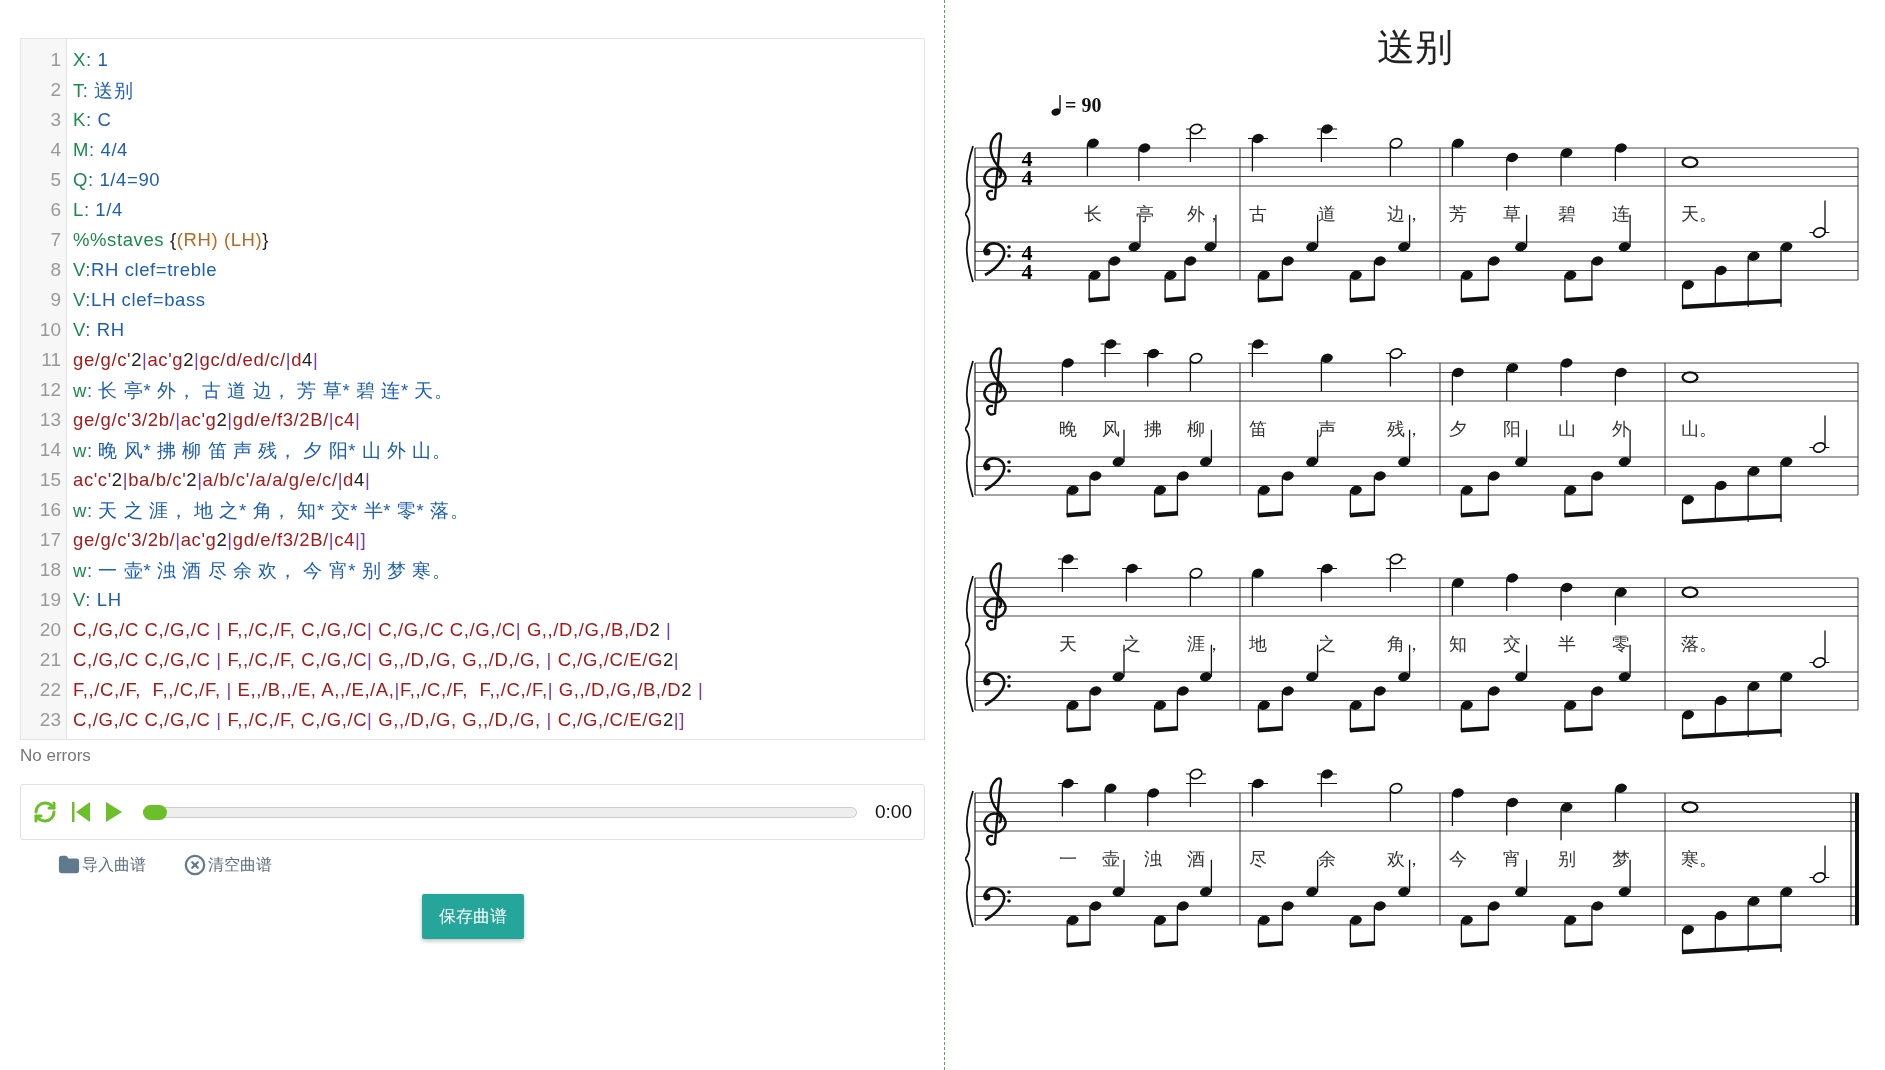 The image size is (1885, 1070). Describe the element at coordinates (55, 120) in the screenshot. I see `line-number: 3` at that location.